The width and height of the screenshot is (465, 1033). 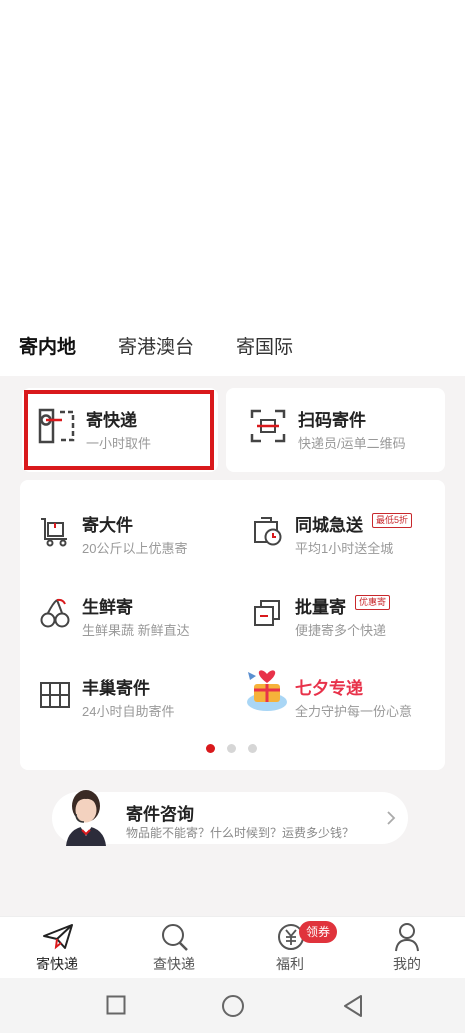 What do you see at coordinates (320, 605) in the screenshot?
I see `batch-title: 批量寄` at bounding box center [320, 605].